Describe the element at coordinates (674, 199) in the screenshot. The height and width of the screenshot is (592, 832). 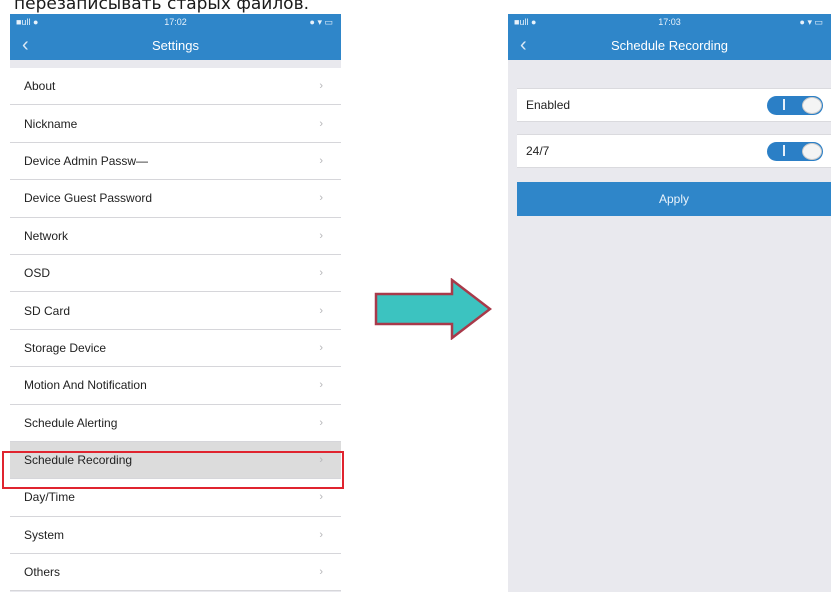
I see `apply-button: Apply` at that location.